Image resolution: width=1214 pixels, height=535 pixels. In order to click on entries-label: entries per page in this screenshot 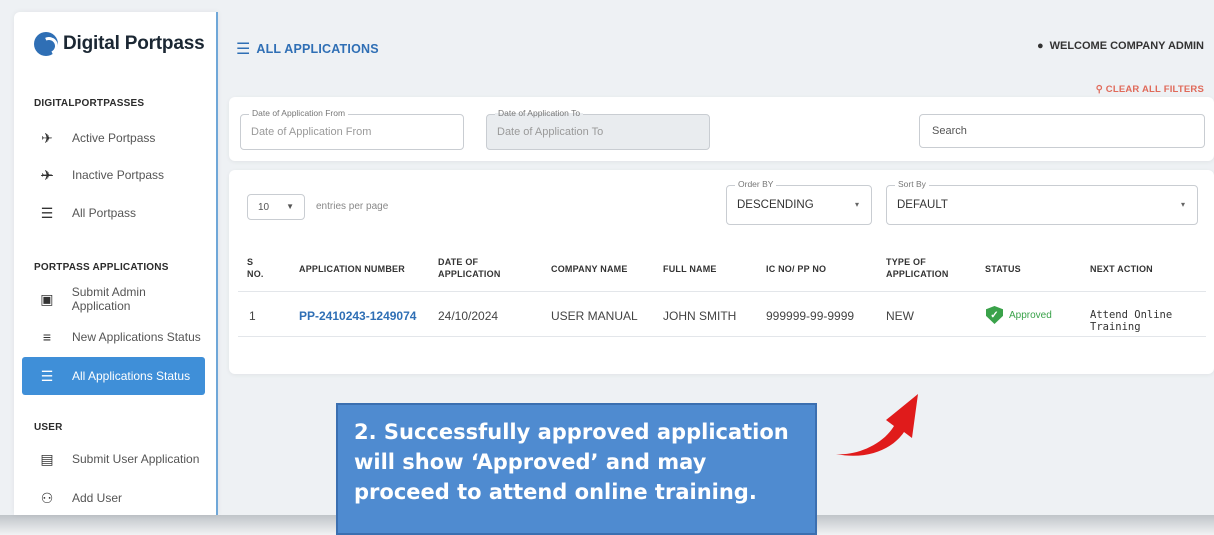, I will do `click(352, 206)`.